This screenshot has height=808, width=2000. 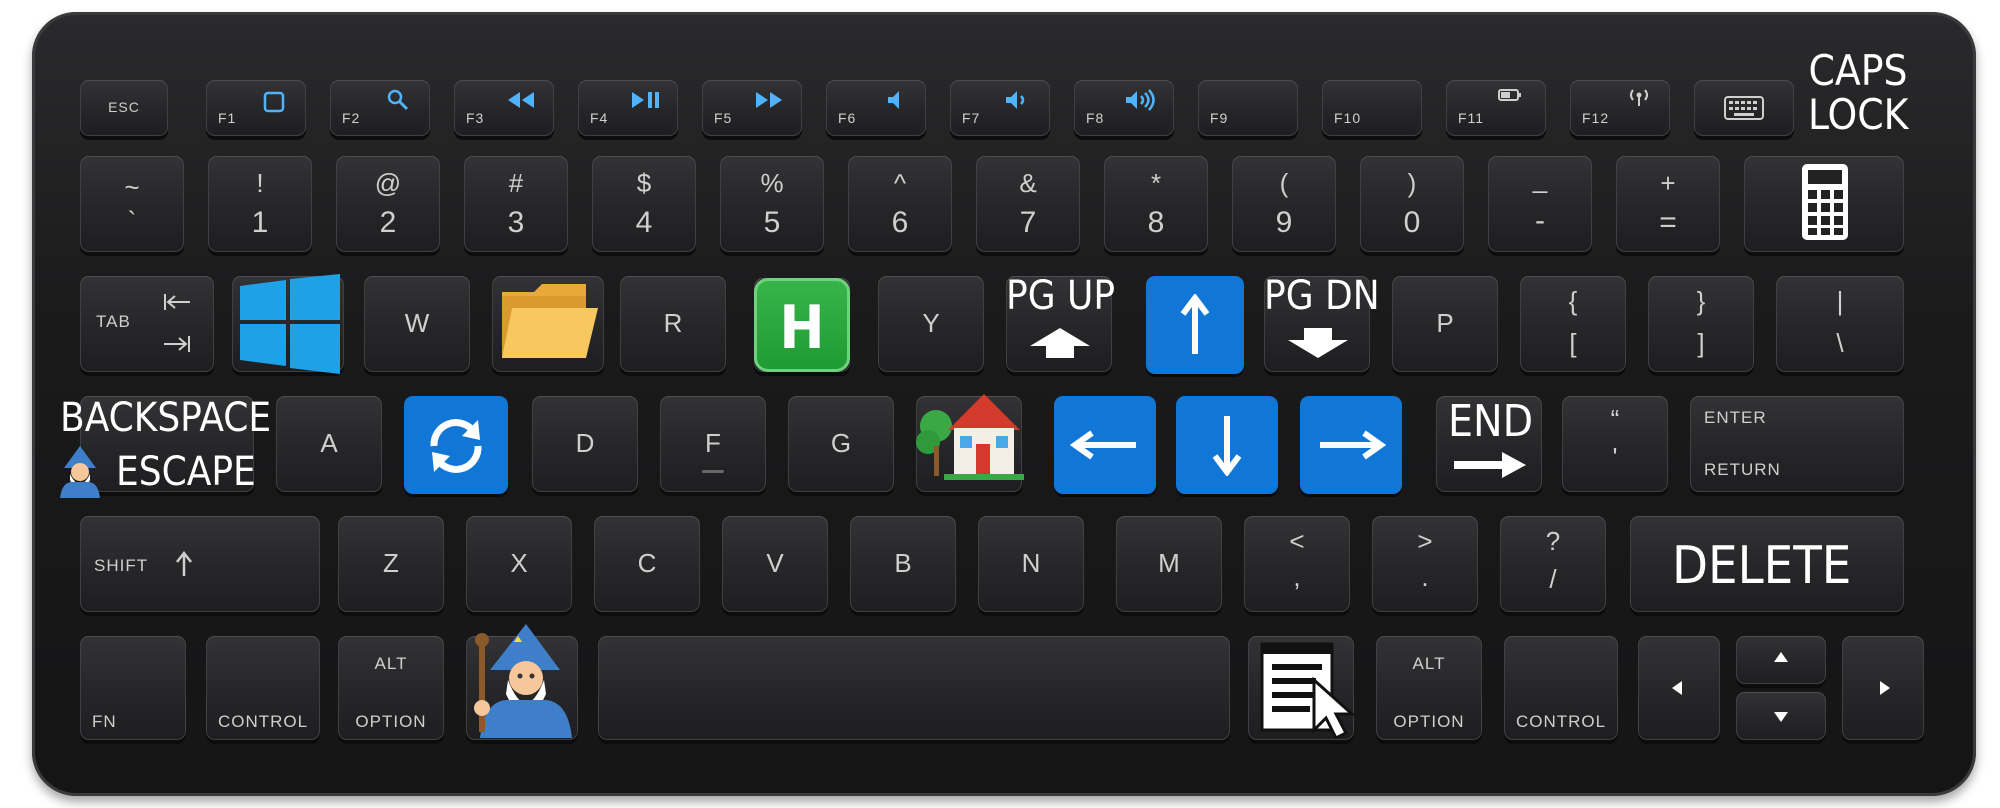 What do you see at coordinates (772, 204) in the screenshot?
I see `key-5: % 5` at bounding box center [772, 204].